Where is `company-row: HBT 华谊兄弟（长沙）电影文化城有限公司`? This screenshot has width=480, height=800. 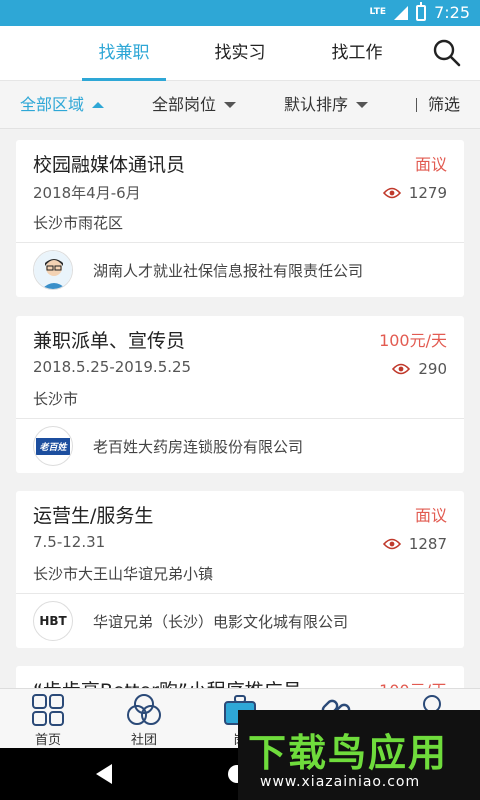 company-row: HBT 华谊兄弟（长沙）电影文化城有限公司 is located at coordinates (240, 621).